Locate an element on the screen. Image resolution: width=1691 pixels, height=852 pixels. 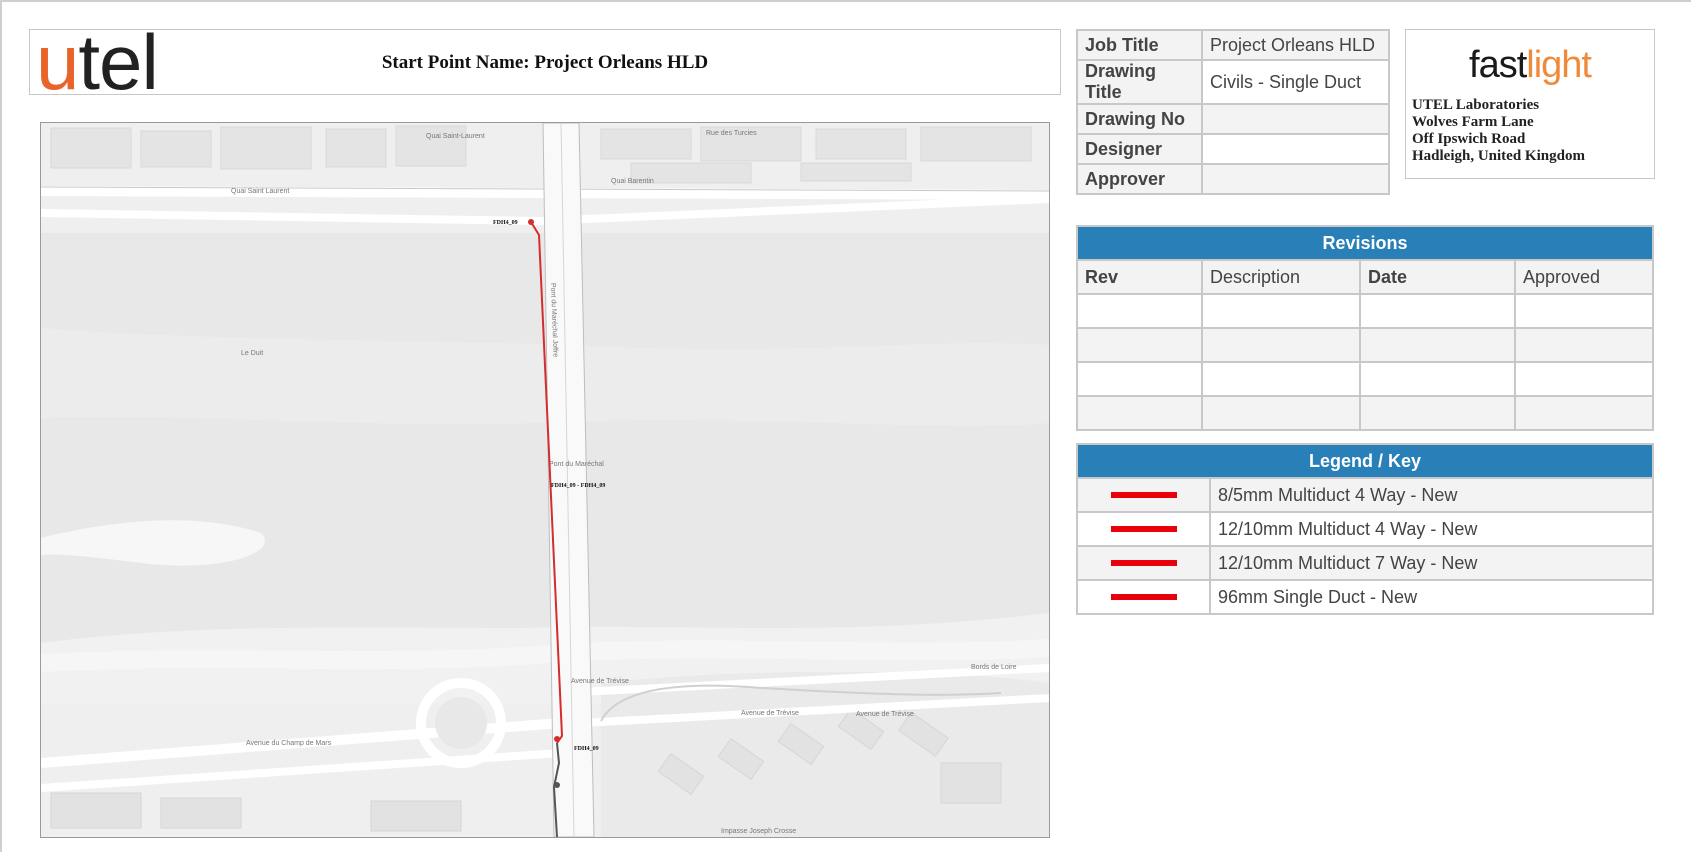
map-label: Bords de Loire is located at coordinates (994, 667).